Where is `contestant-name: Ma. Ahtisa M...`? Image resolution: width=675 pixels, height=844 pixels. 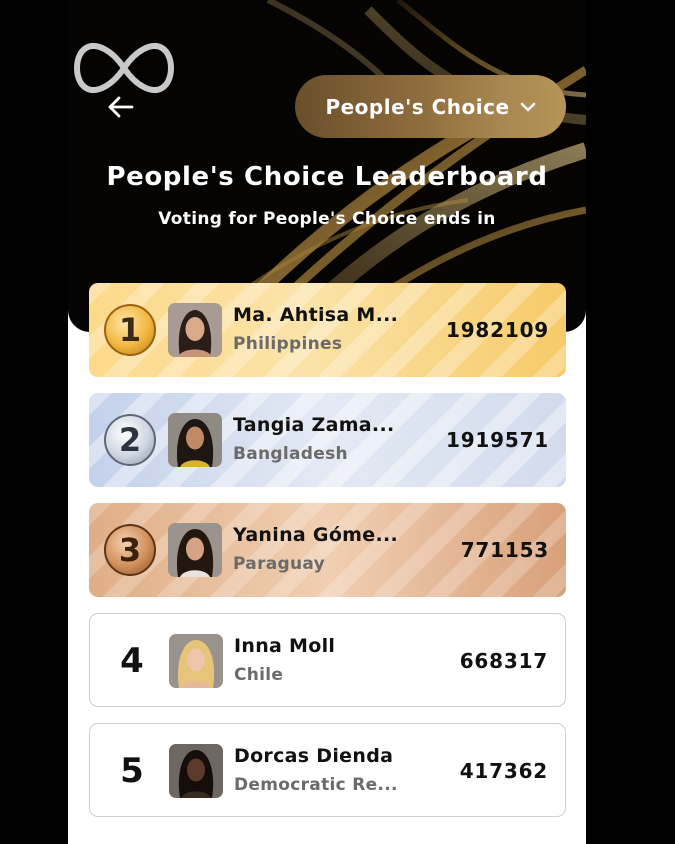 contestant-name: Ma. Ahtisa M... is located at coordinates (316, 315).